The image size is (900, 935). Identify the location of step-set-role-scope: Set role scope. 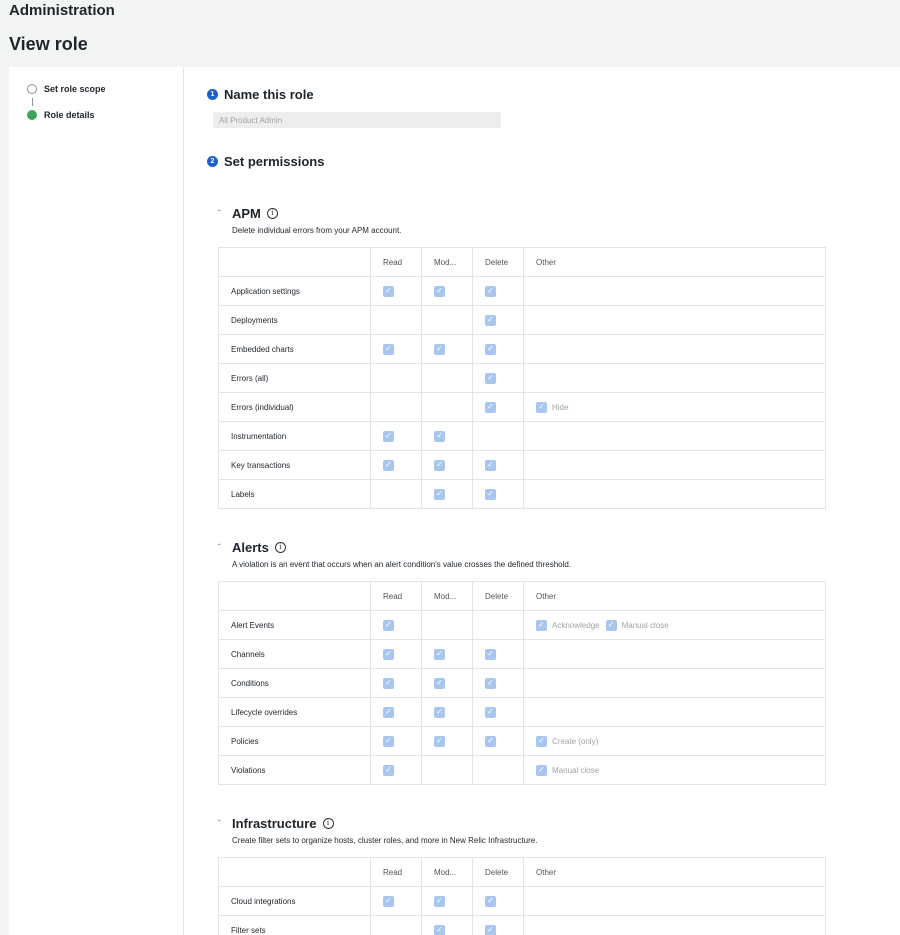
(66, 89).